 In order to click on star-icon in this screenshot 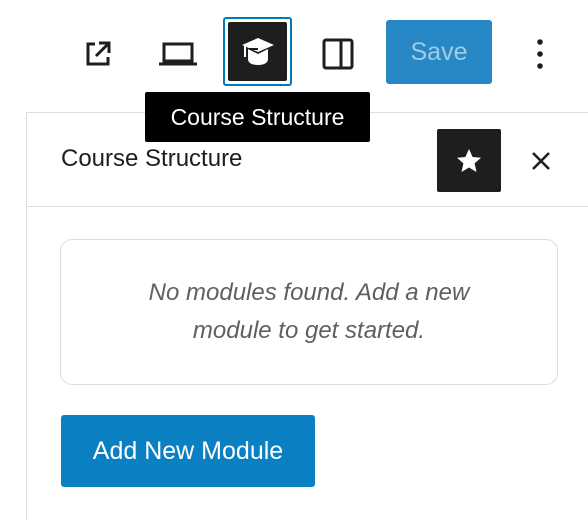, I will do `click(469, 160)`.